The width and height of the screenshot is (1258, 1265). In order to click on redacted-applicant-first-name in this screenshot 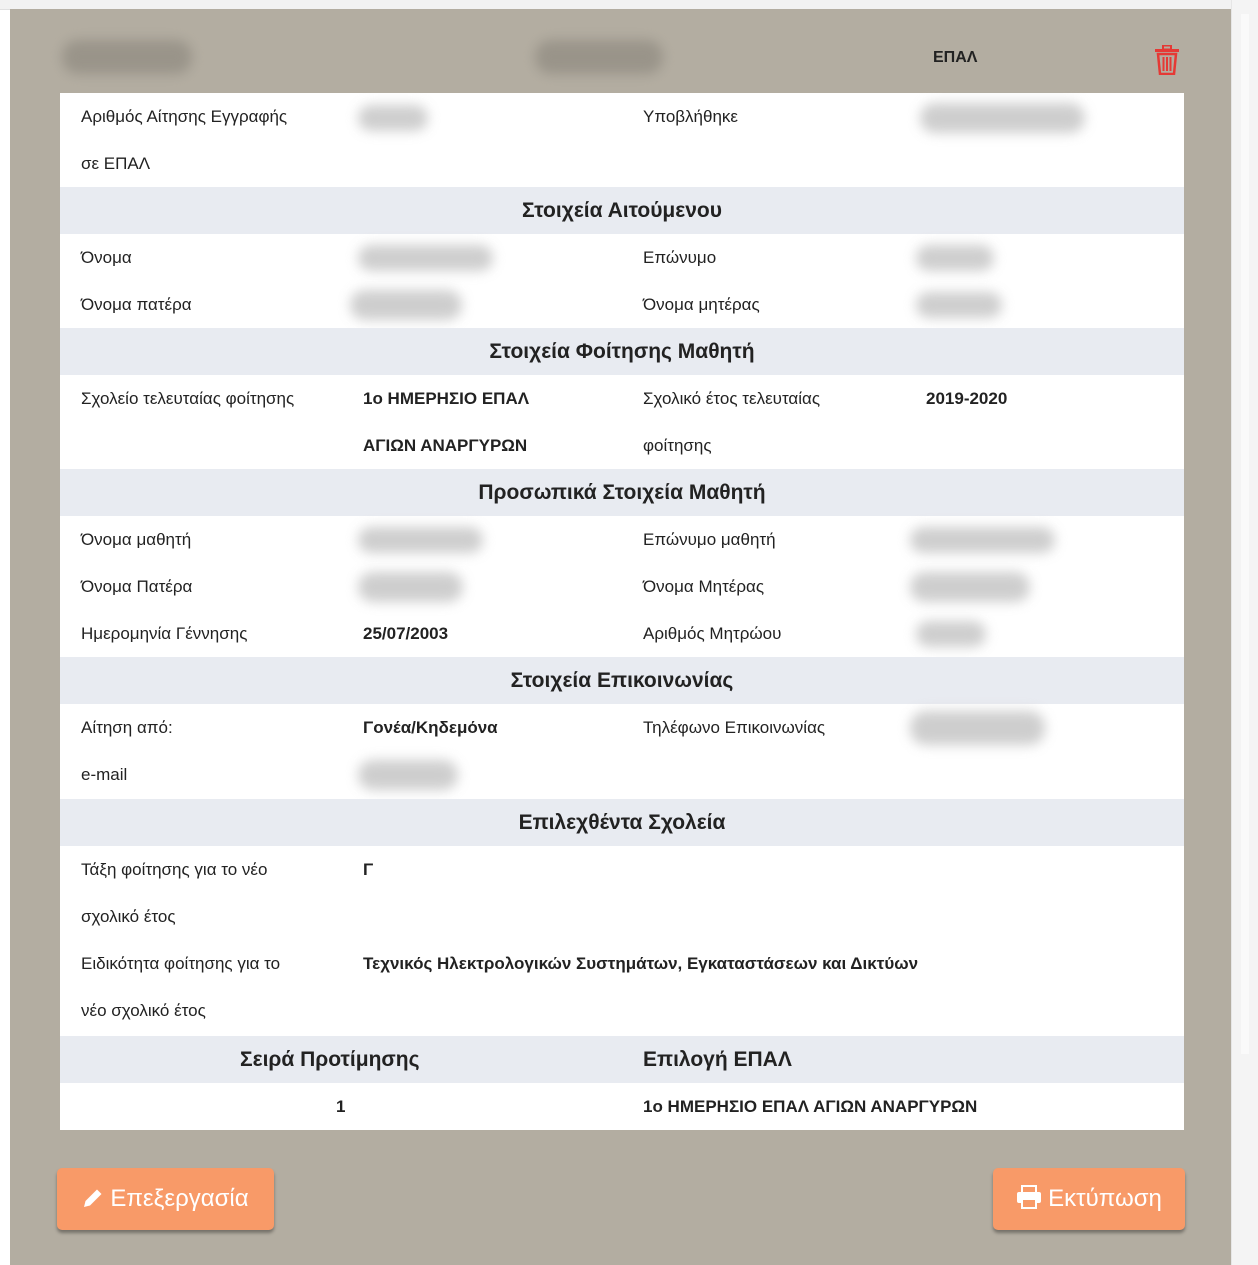, I will do `click(425, 258)`.